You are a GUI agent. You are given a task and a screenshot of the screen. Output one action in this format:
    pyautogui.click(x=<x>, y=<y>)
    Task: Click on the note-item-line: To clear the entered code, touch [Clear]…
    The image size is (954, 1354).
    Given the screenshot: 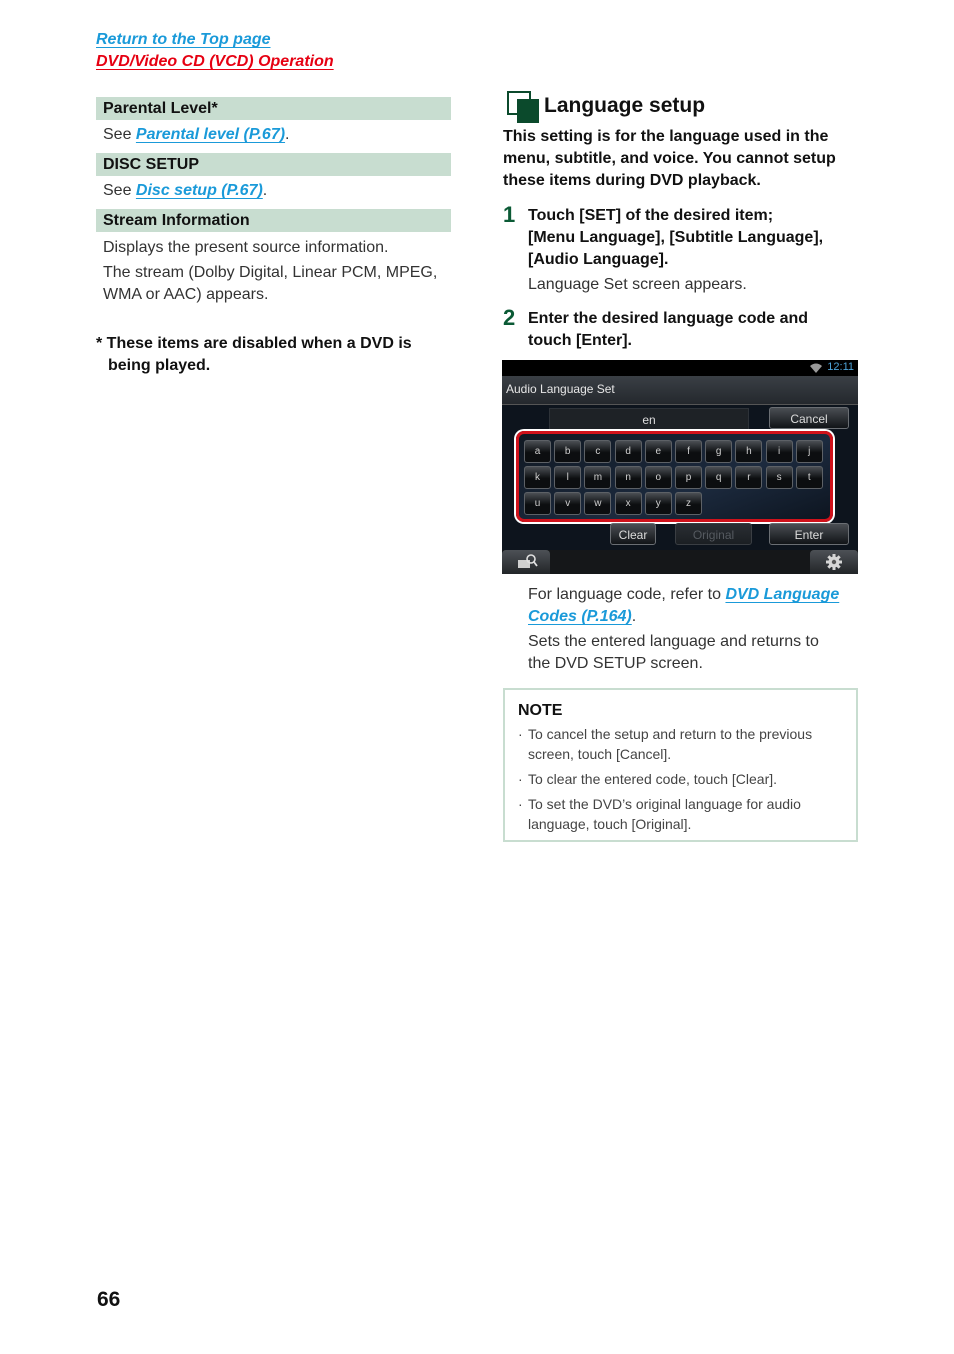 What is the action you would take?
    pyautogui.click(x=653, y=779)
    